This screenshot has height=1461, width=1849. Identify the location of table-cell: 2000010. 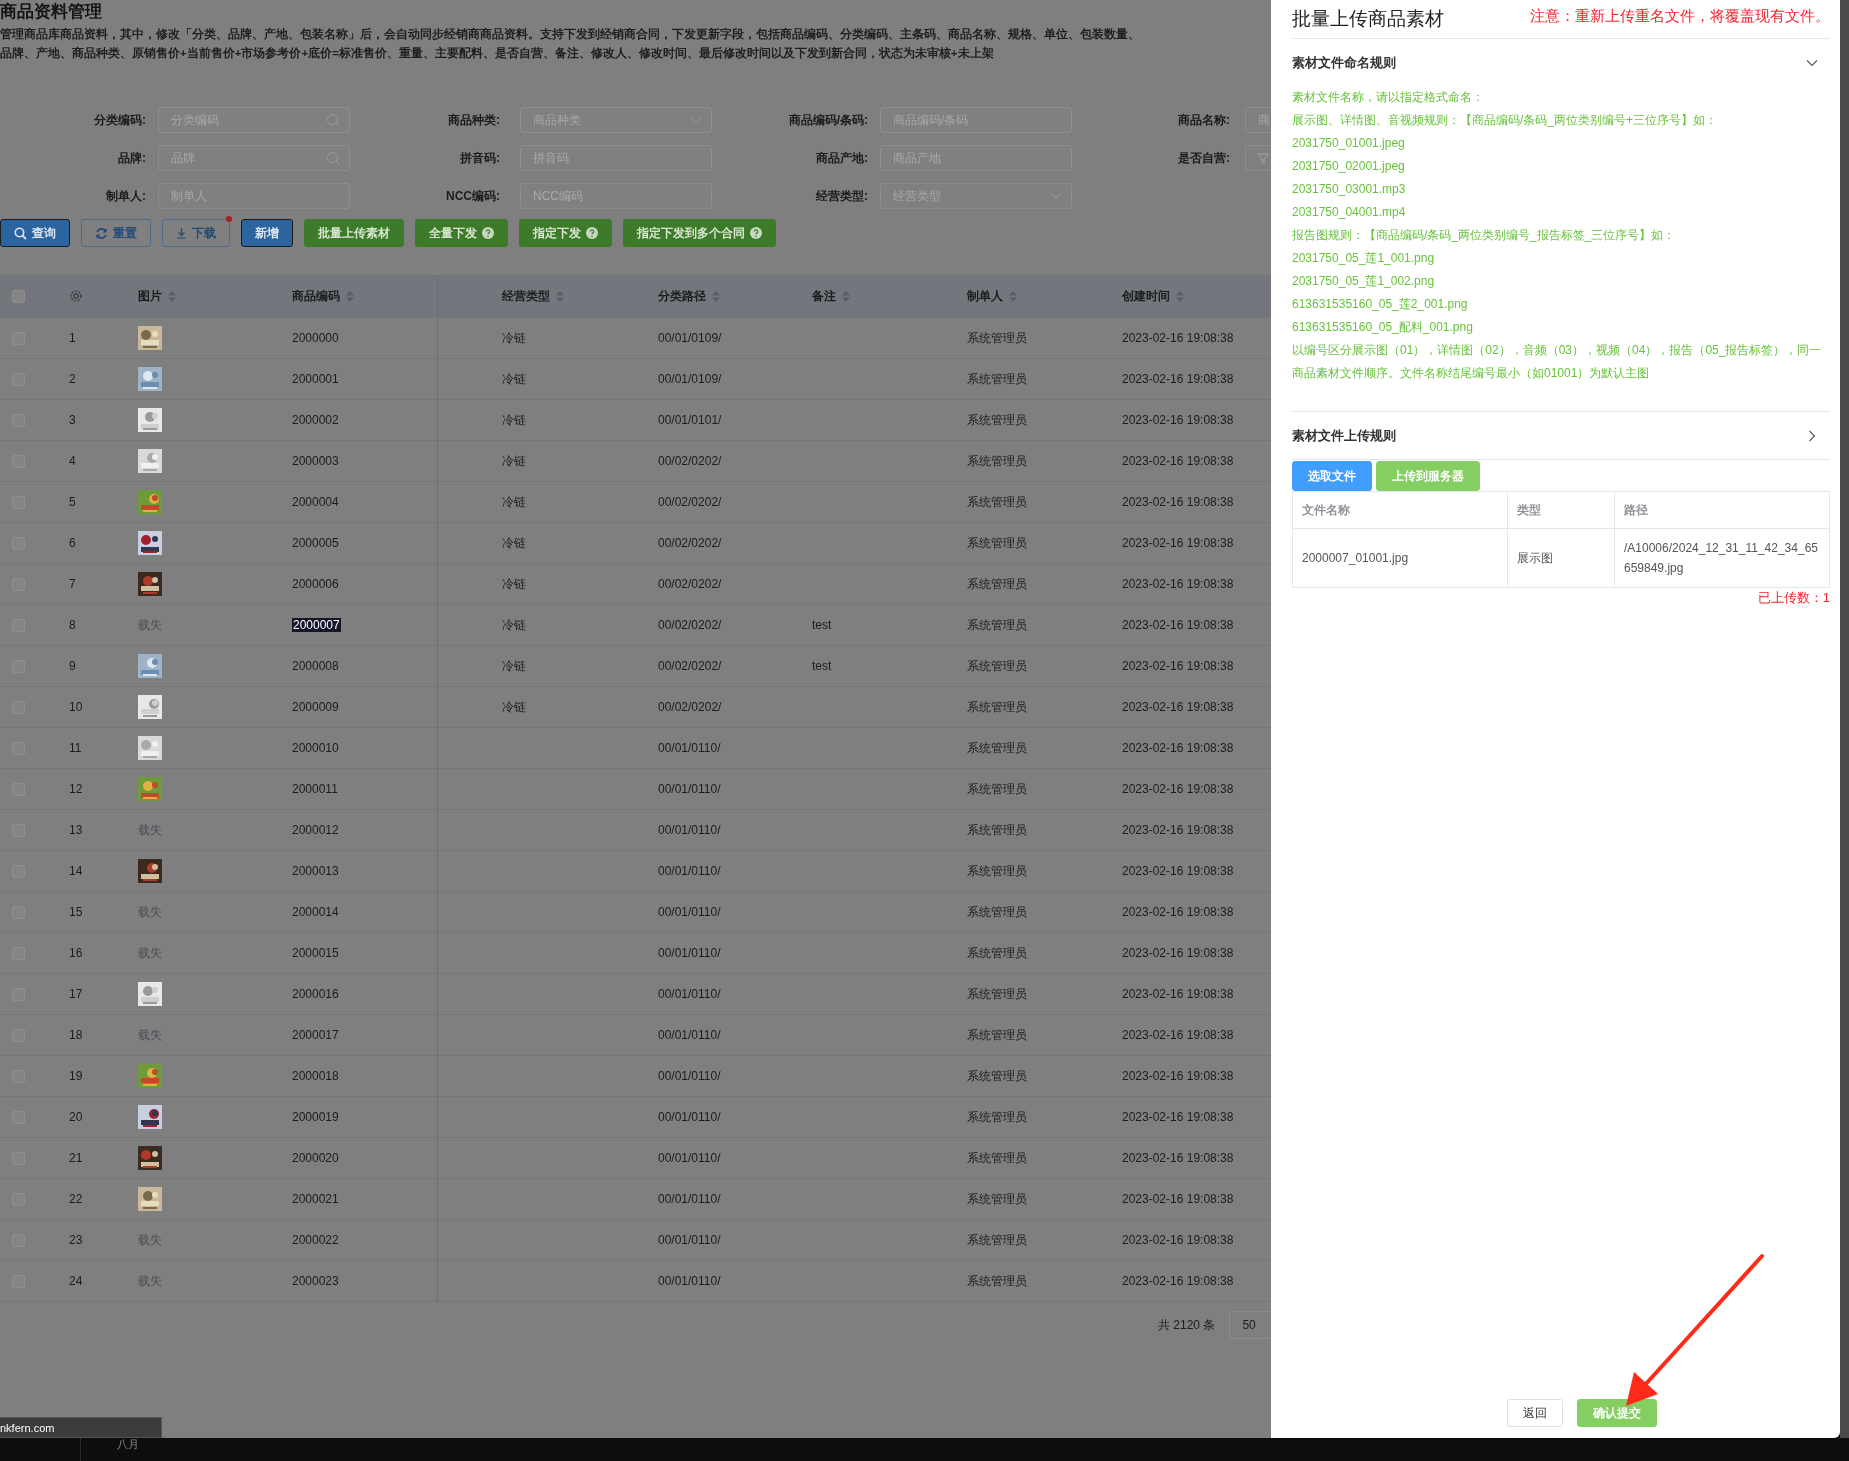
(315, 748).